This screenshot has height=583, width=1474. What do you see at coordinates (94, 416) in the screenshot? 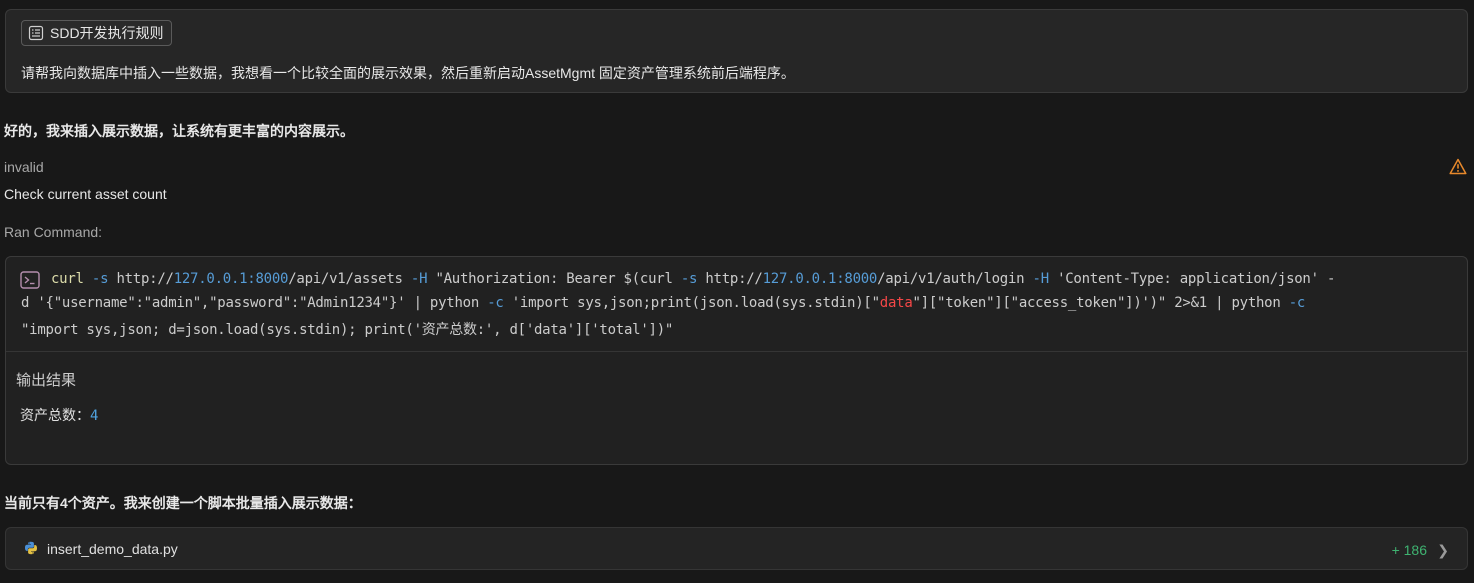
I see `output-value: 4` at bounding box center [94, 416].